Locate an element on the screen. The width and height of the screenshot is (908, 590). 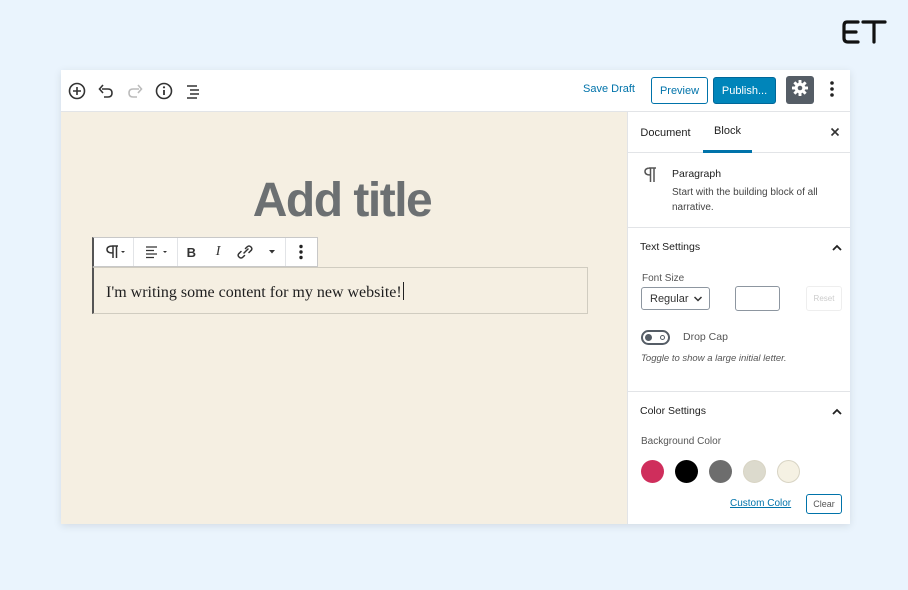
align-button is located at coordinates (156, 252).